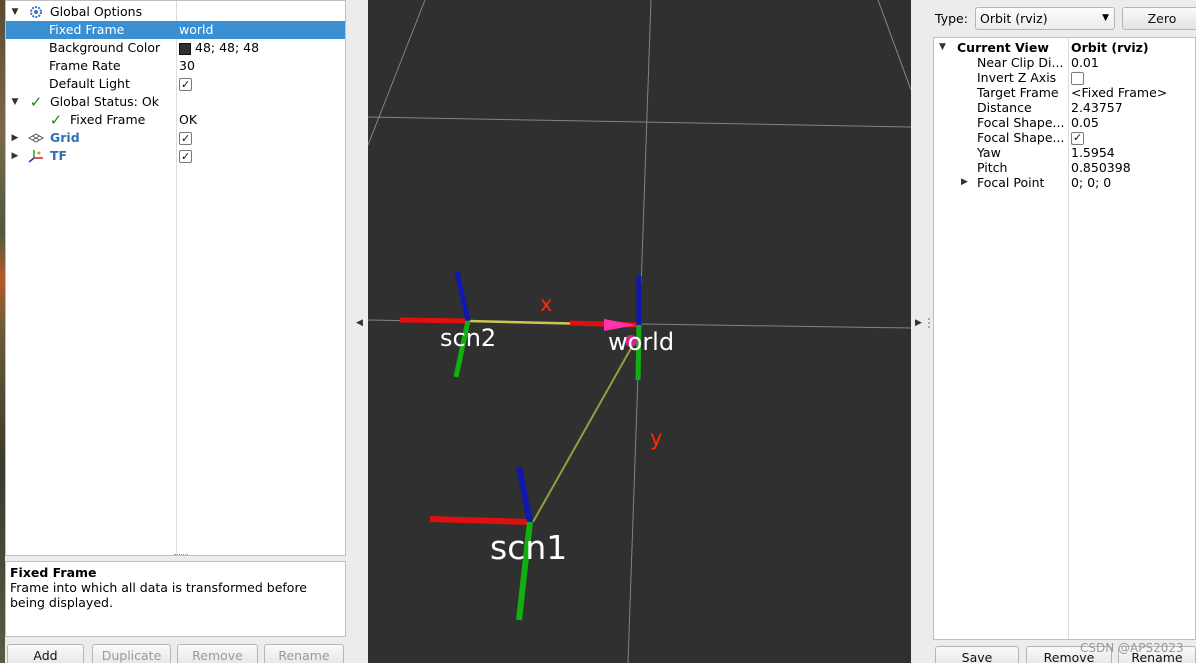 The height and width of the screenshot is (663, 1196). Describe the element at coordinates (36, 156) in the screenshot. I see `tf-axes-icon` at that location.